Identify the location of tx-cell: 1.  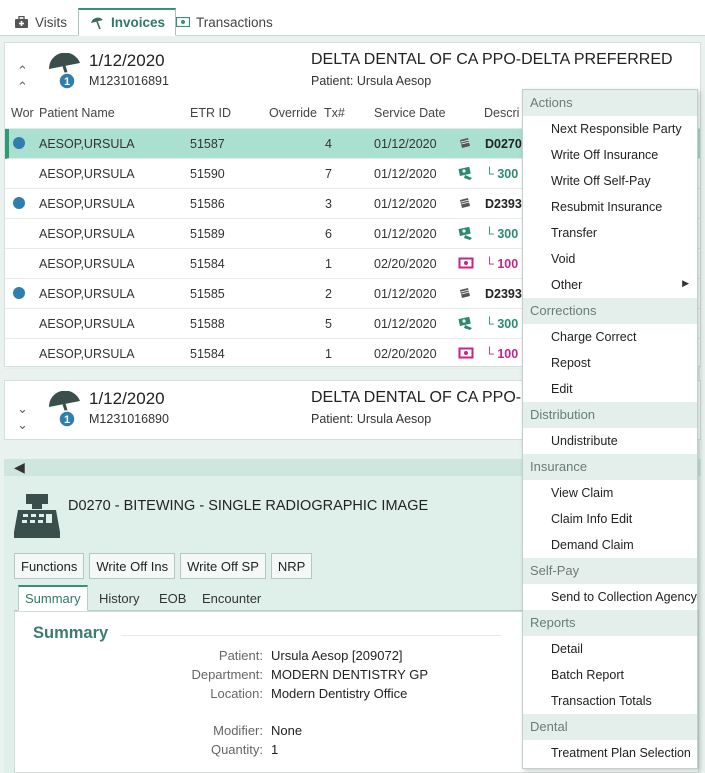
(328, 264).